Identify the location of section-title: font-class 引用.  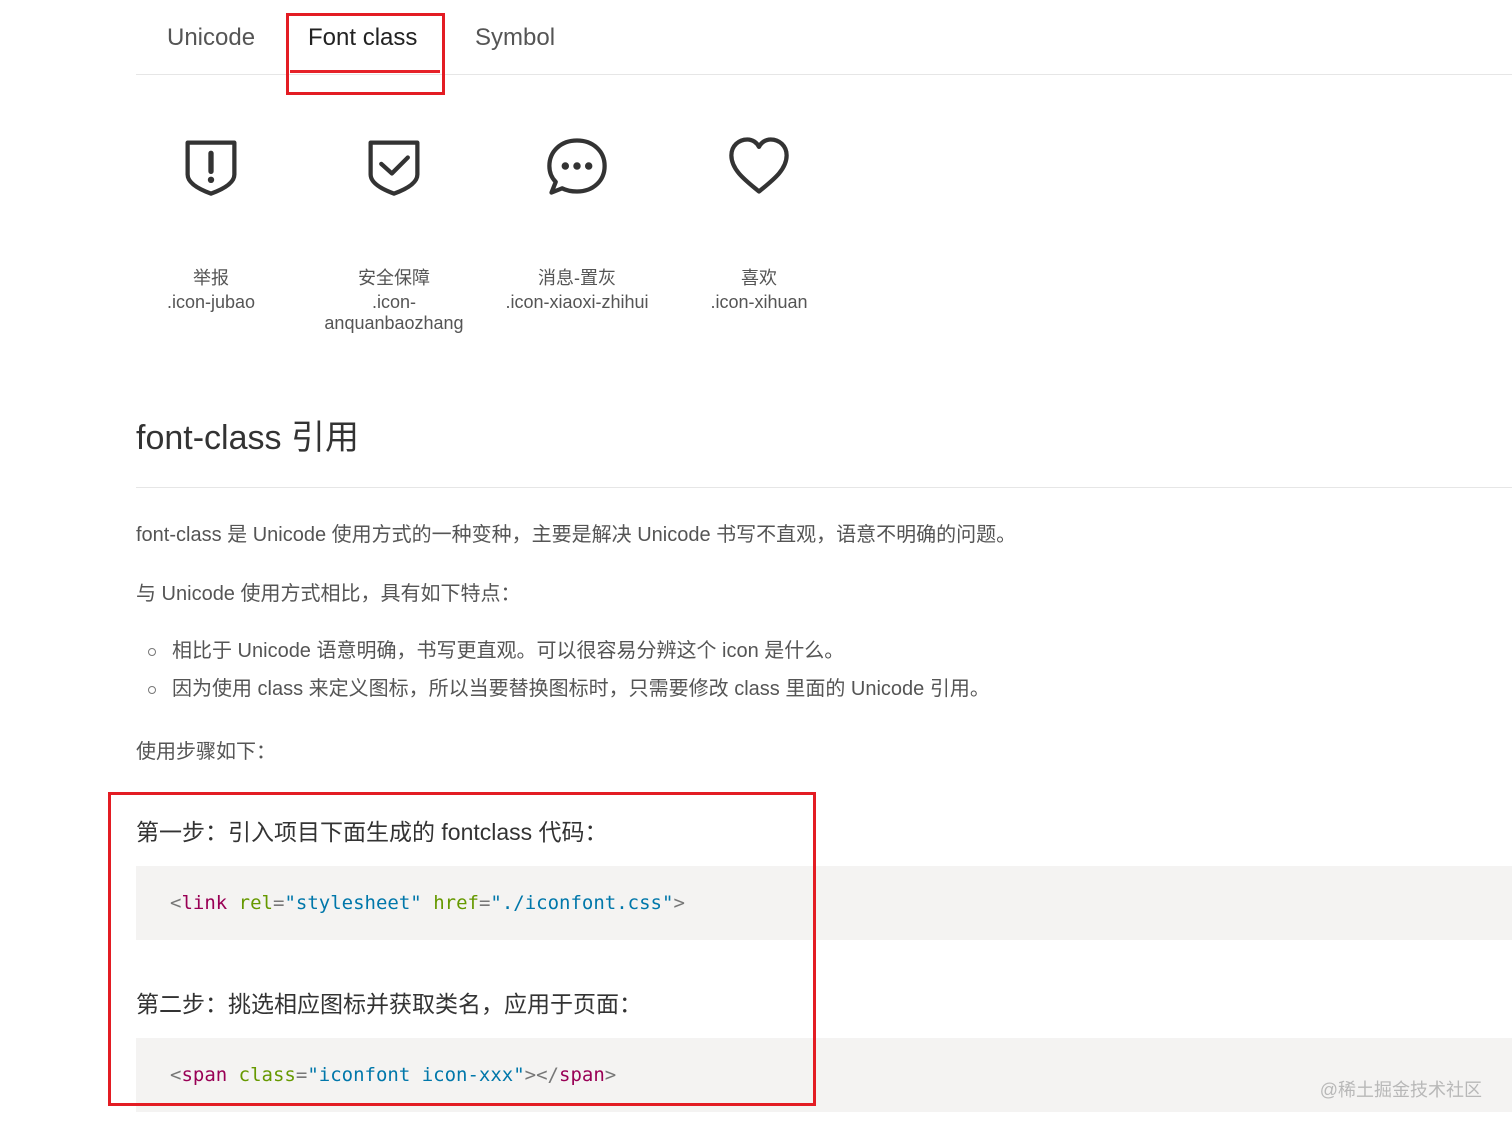
(247, 438).